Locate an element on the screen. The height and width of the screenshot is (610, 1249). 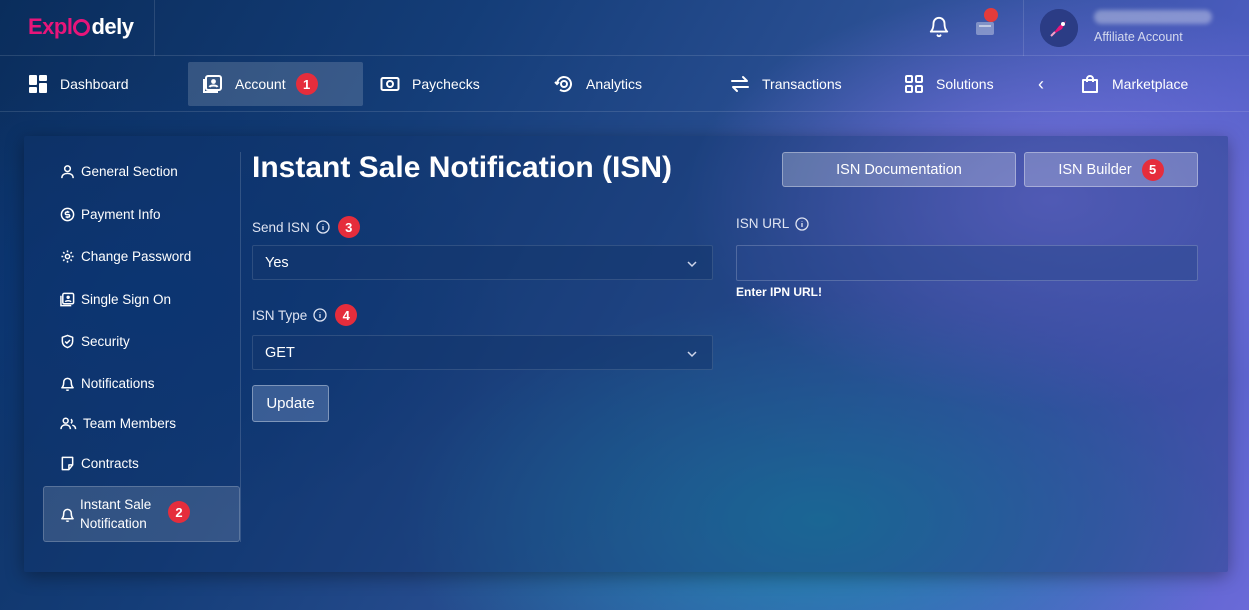
callout-badge-2: 2 is located at coordinates (179, 512).